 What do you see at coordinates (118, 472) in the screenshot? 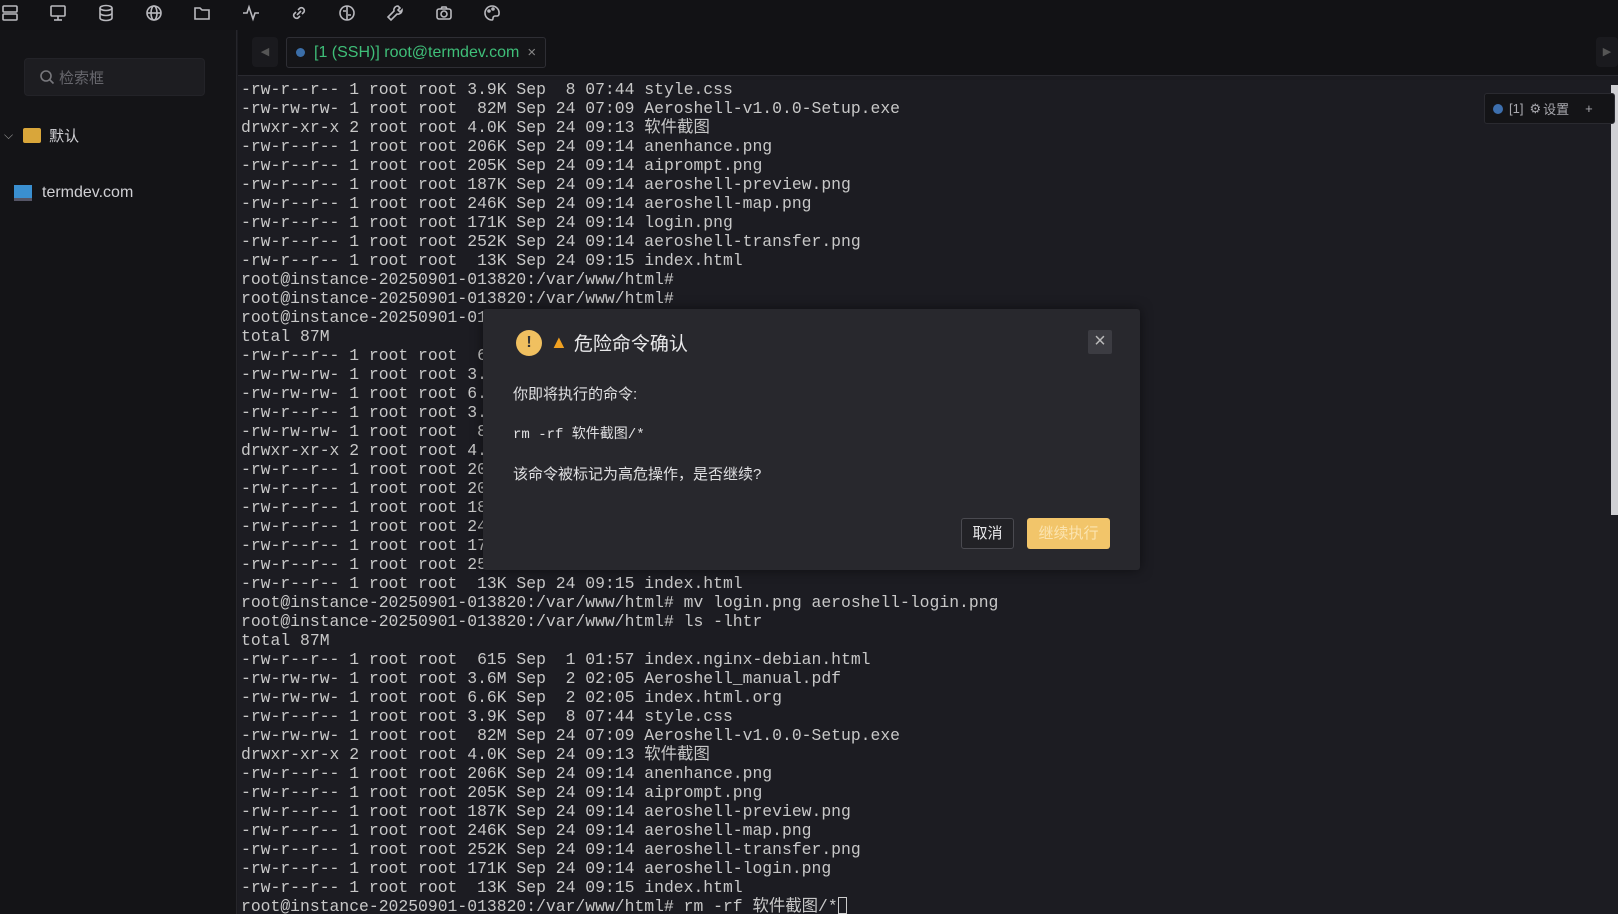
I see `sidebar: 检索框 ⌵ 默认 termdev.com` at bounding box center [118, 472].